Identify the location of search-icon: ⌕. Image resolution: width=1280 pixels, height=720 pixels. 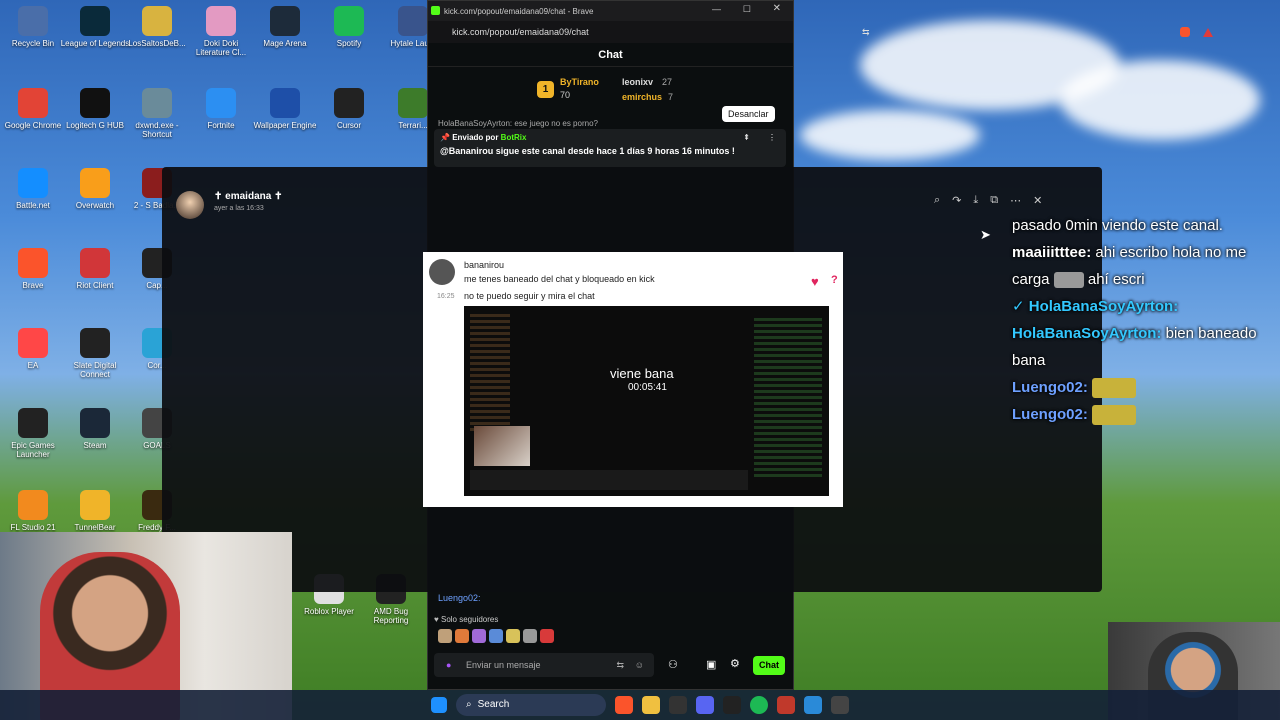
(469, 704).